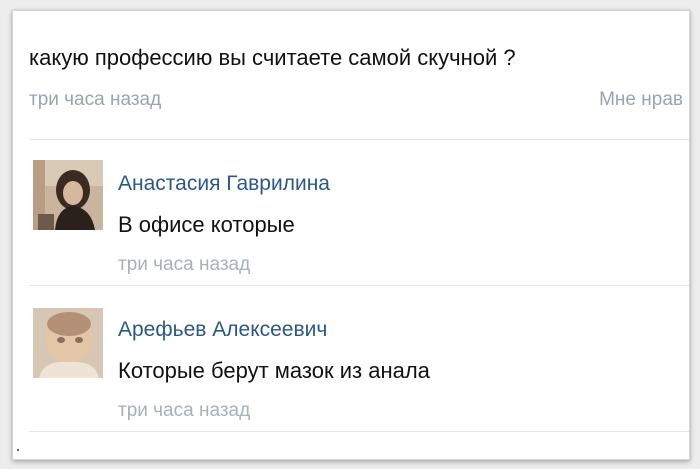 Image resolution: width=700 pixels, height=469 pixels. Describe the element at coordinates (641, 100) in the screenshot. I see `like-link: Мне нрав` at that location.